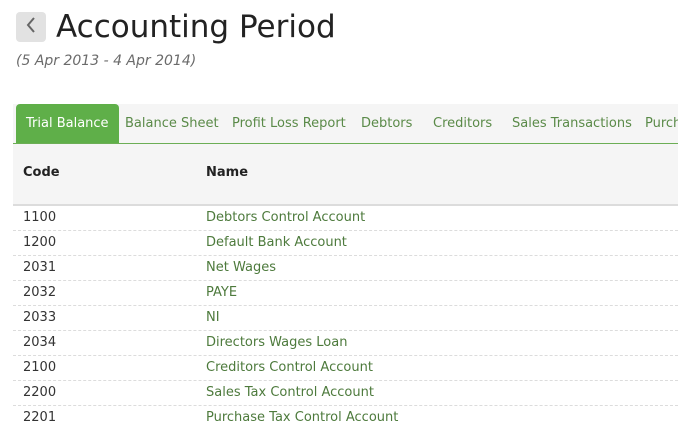  What do you see at coordinates (40, 317) in the screenshot?
I see `account-code: 2033` at bounding box center [40, 317].